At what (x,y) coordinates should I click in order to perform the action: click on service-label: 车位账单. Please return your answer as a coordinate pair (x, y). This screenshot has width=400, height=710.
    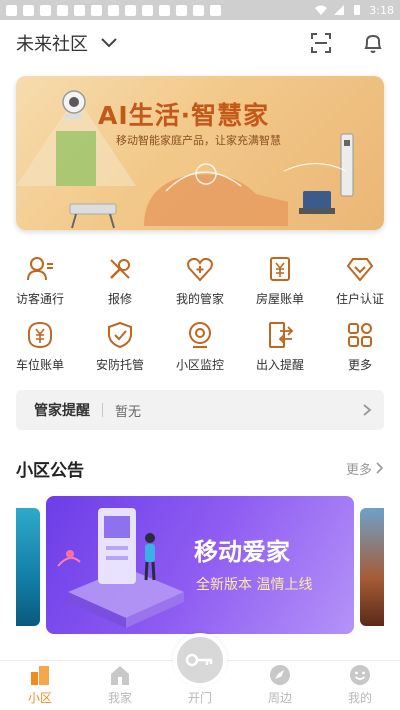
    Looking at the image, I should click on (39, 365).